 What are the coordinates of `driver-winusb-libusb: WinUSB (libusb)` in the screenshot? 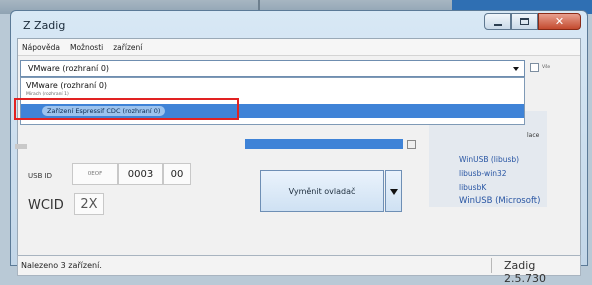 It's located at (489, 159).